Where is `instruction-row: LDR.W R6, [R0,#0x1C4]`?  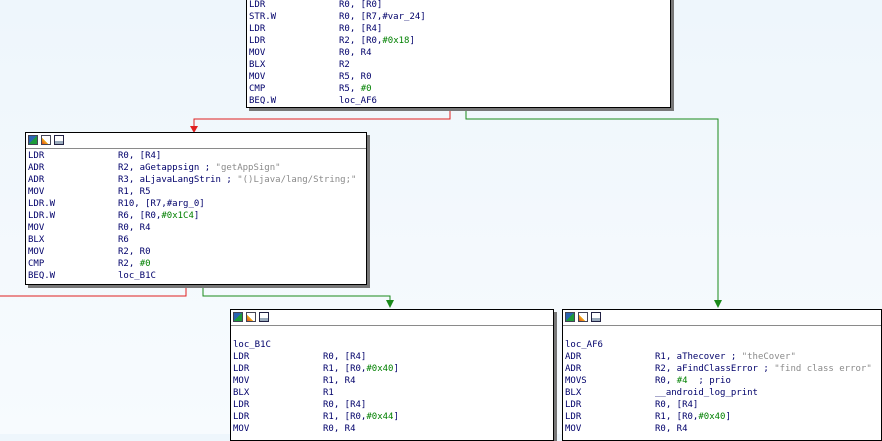 instruction-row: LDR.W R6, [R0,#0x1C4] is located at coordinates (196, 216).